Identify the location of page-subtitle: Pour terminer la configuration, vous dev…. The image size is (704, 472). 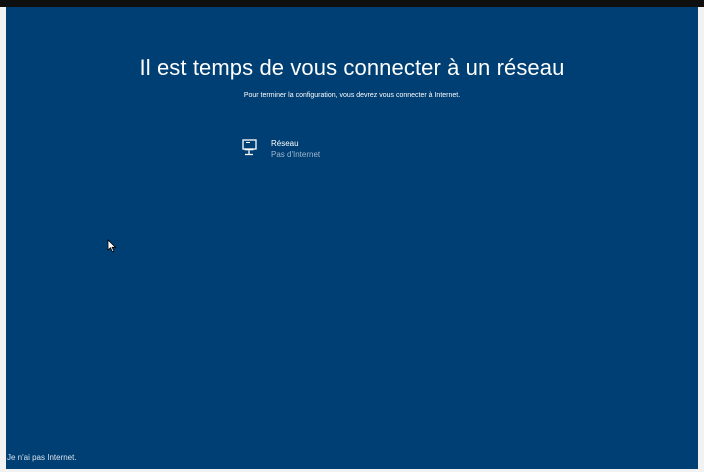
(352, 95).